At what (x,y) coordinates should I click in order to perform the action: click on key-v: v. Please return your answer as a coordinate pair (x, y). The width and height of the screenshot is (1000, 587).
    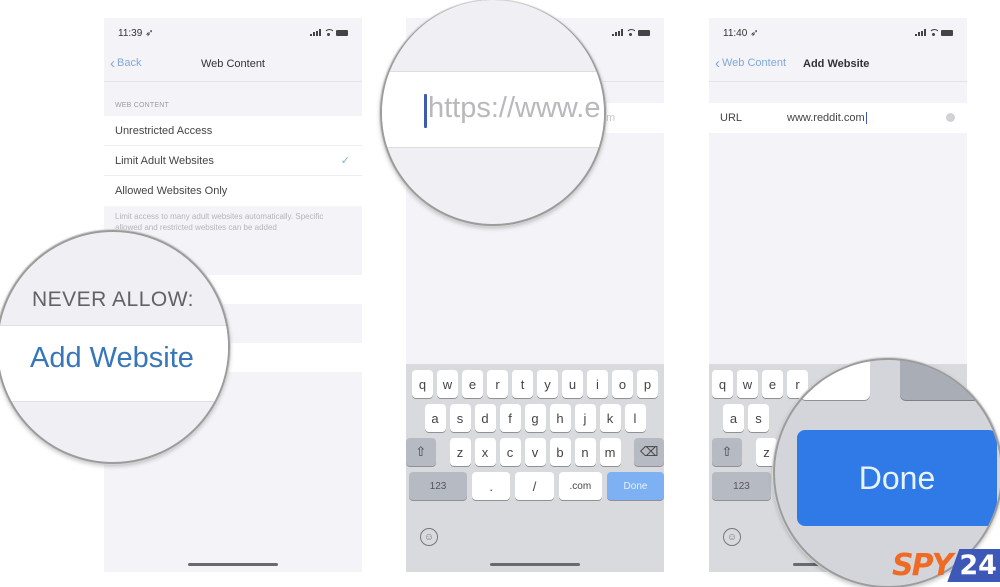
    Looking at the image, I should click on (535, 452).